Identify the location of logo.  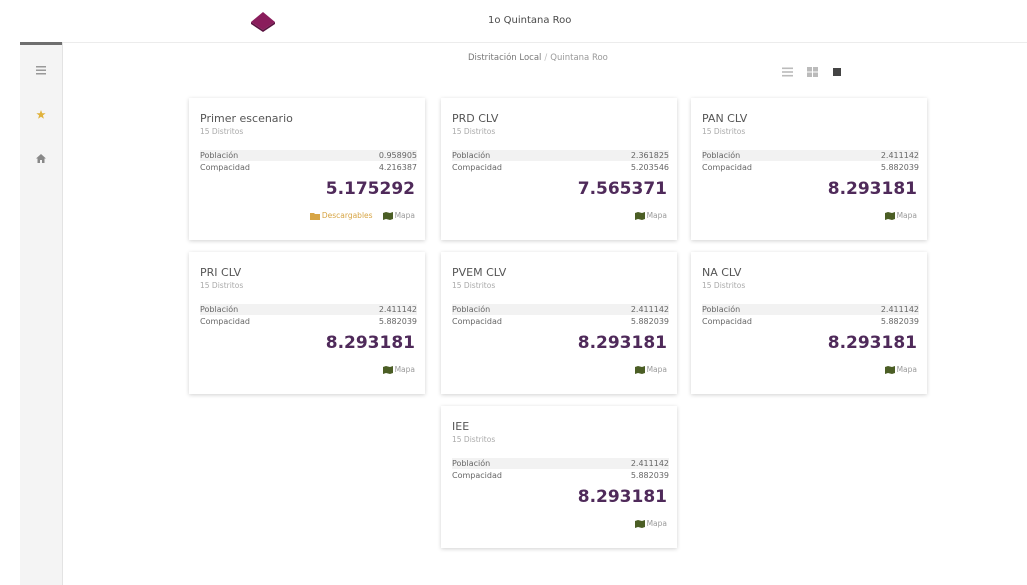
(263, 22).